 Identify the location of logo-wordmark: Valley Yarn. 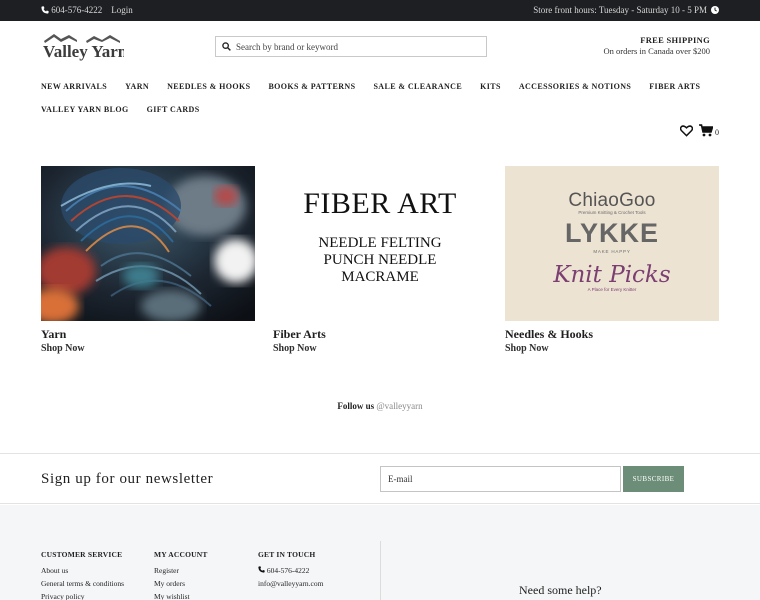
(83, 51).